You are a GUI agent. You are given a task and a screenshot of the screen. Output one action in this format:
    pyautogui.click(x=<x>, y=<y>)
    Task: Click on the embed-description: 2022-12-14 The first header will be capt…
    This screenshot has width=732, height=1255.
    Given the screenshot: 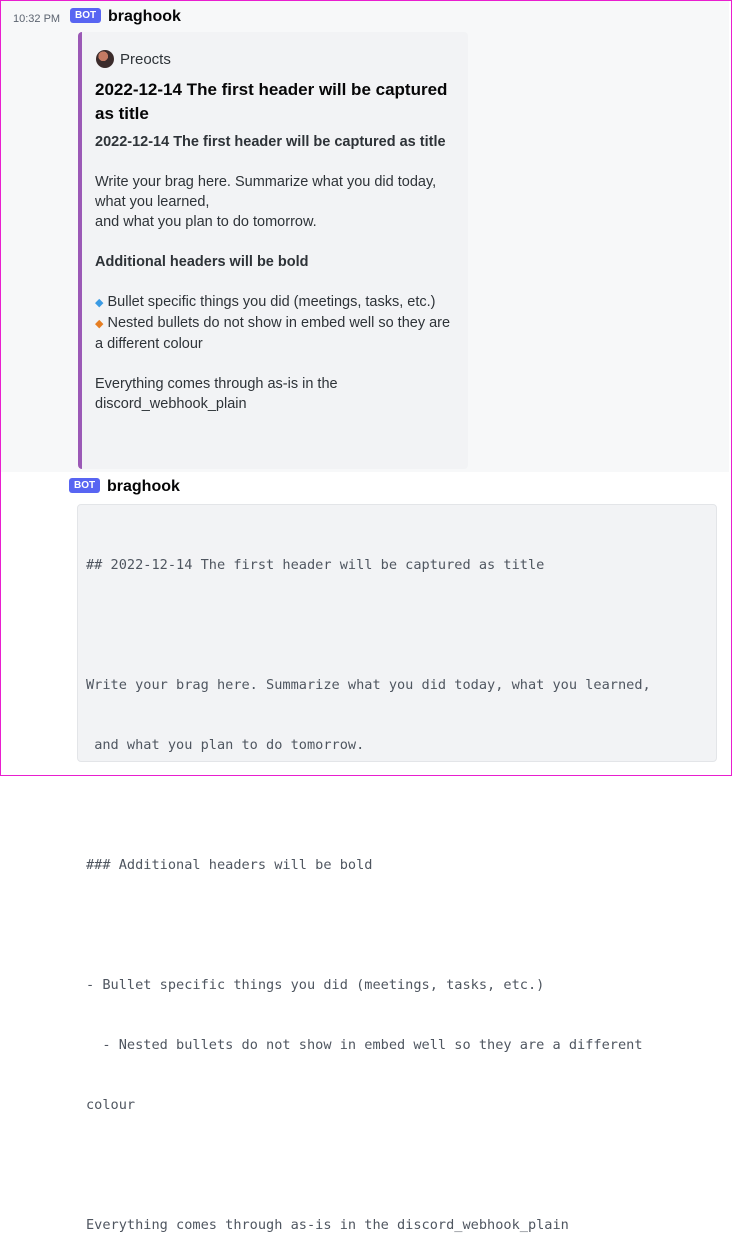 What is the action you would take?
    pyautogui.click(x=276, y=273)
    